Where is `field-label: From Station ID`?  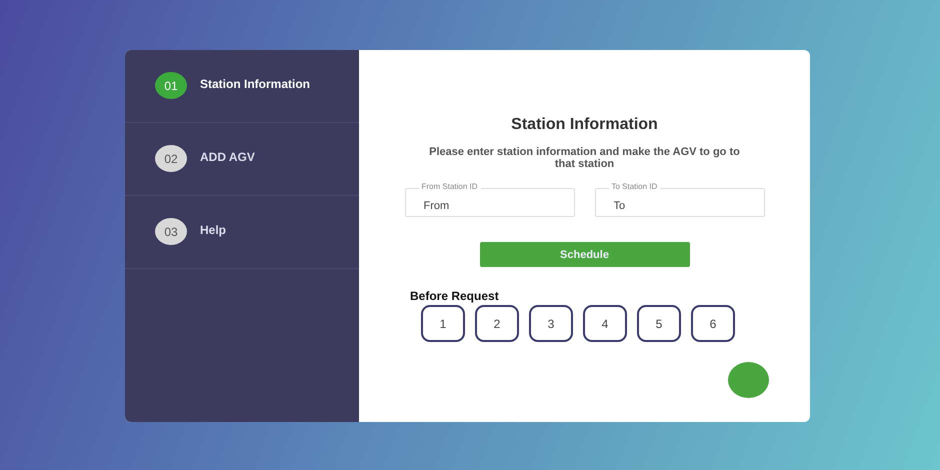 field-label: From Station ID is located at coordinates (449, 186).